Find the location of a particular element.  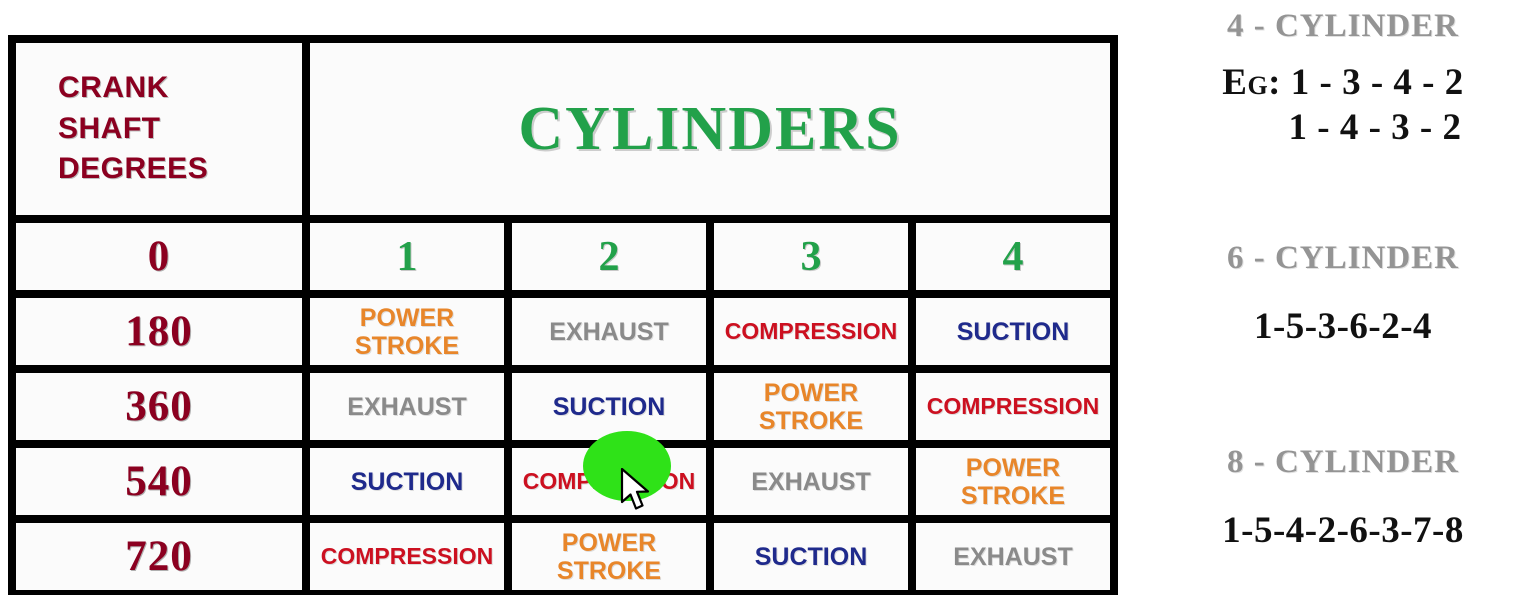

degrees-cell-720: 720 is located at coordinates (159, 556).